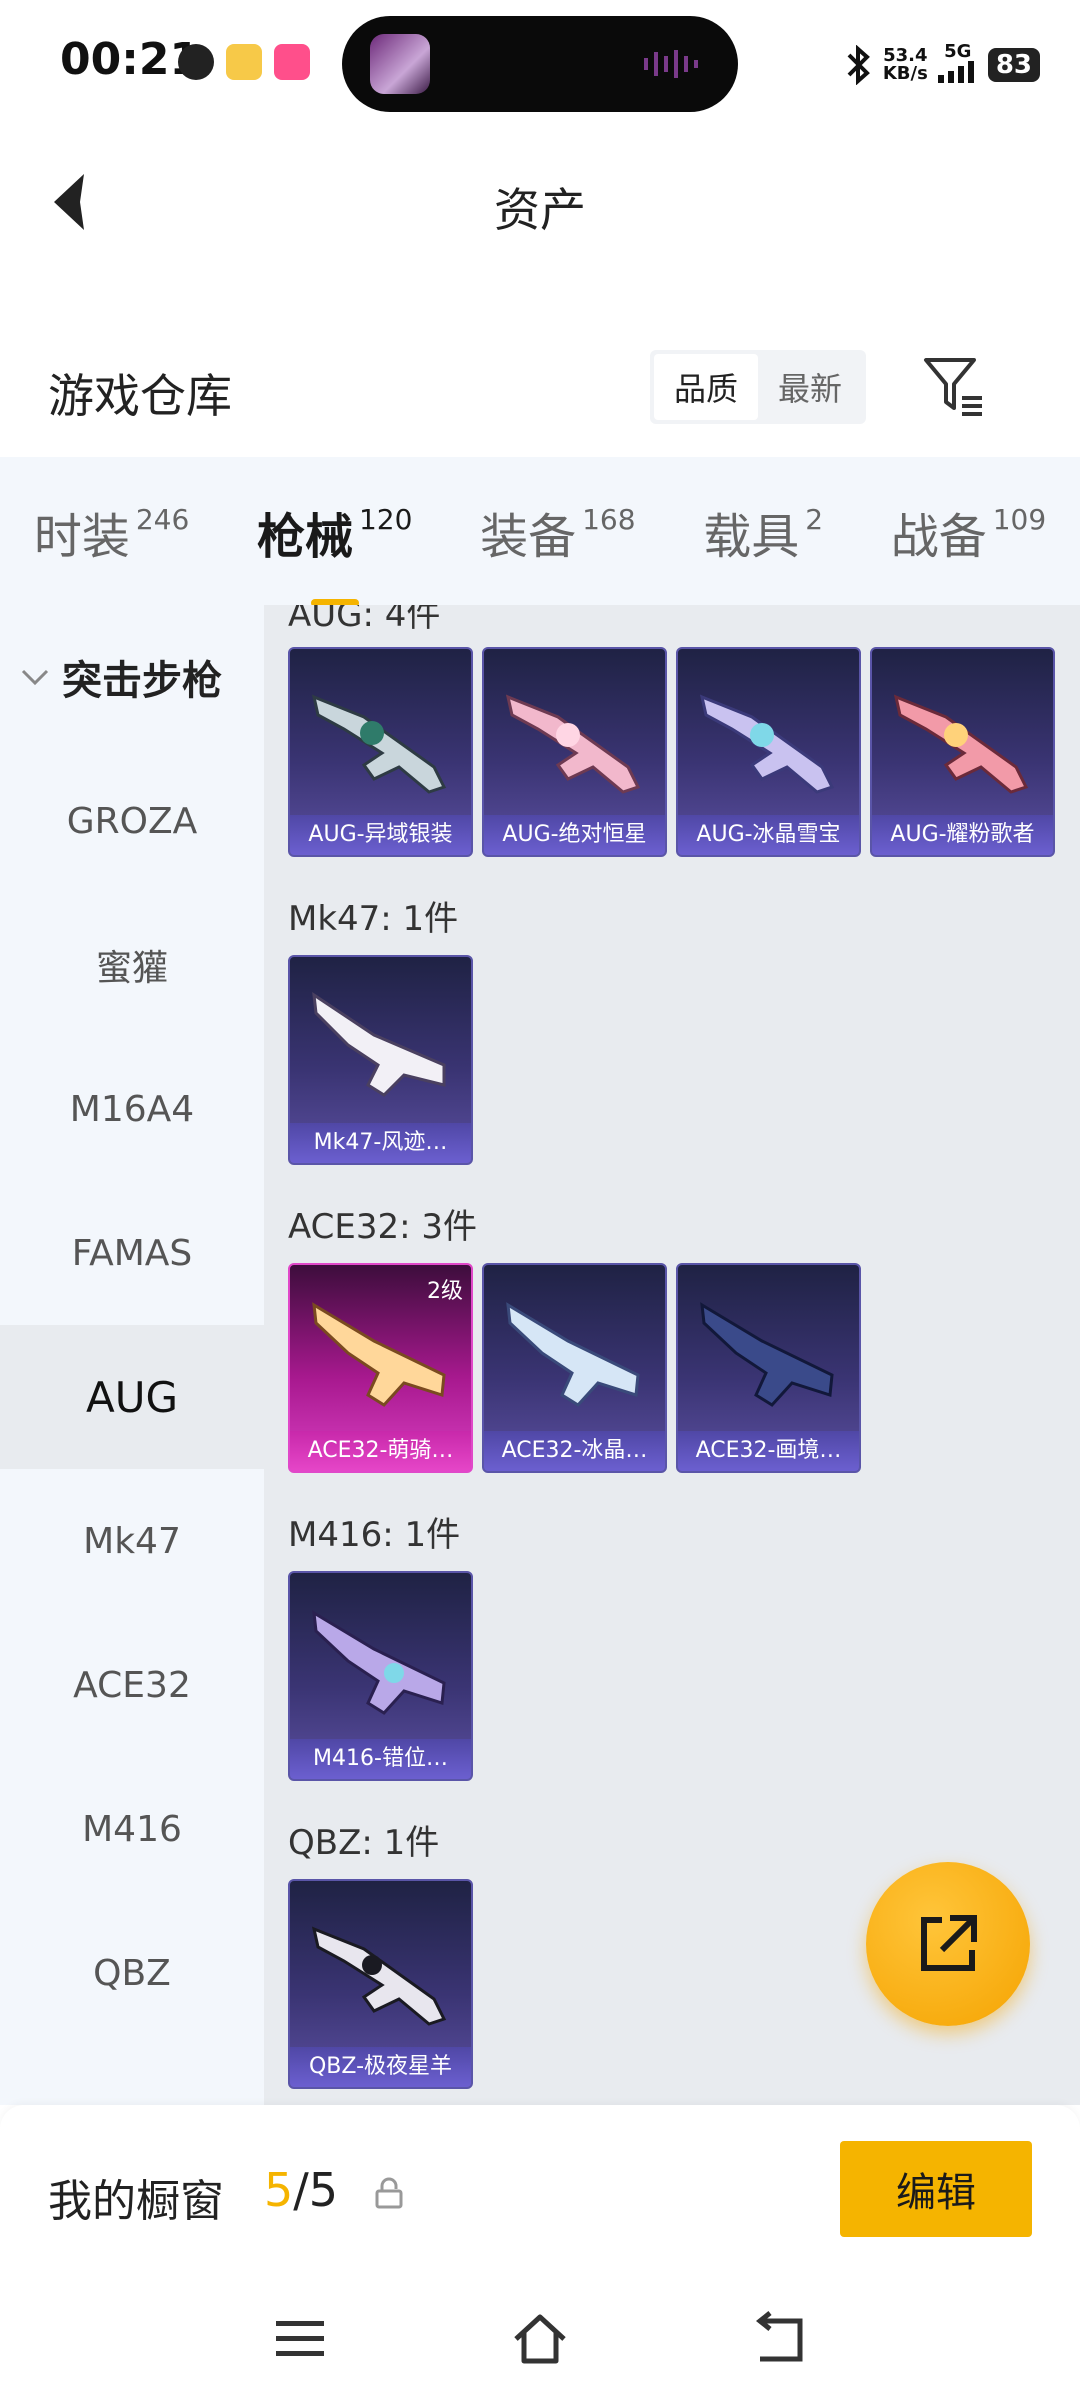 This screenshot has width=1080, height=2400. What do you see at coordinates (374, 1535) in the screenshot?
I see `group-label-m416: M416: 1件` at bounding box center [374, 1535].